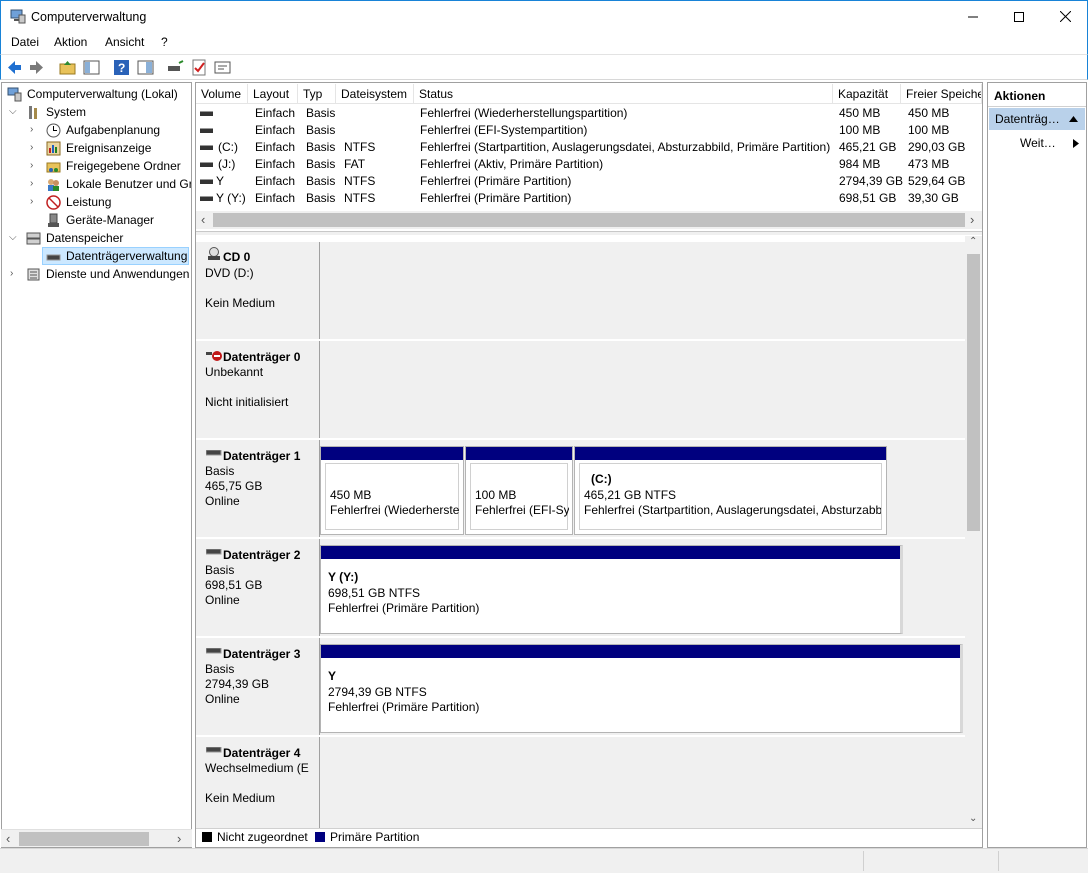 This screenshot has width=1088, height=873. Describe the element at coordinates (1037, 119) in the screenshot. I see `actions-section: Datenträgerverwaltung` at that location.